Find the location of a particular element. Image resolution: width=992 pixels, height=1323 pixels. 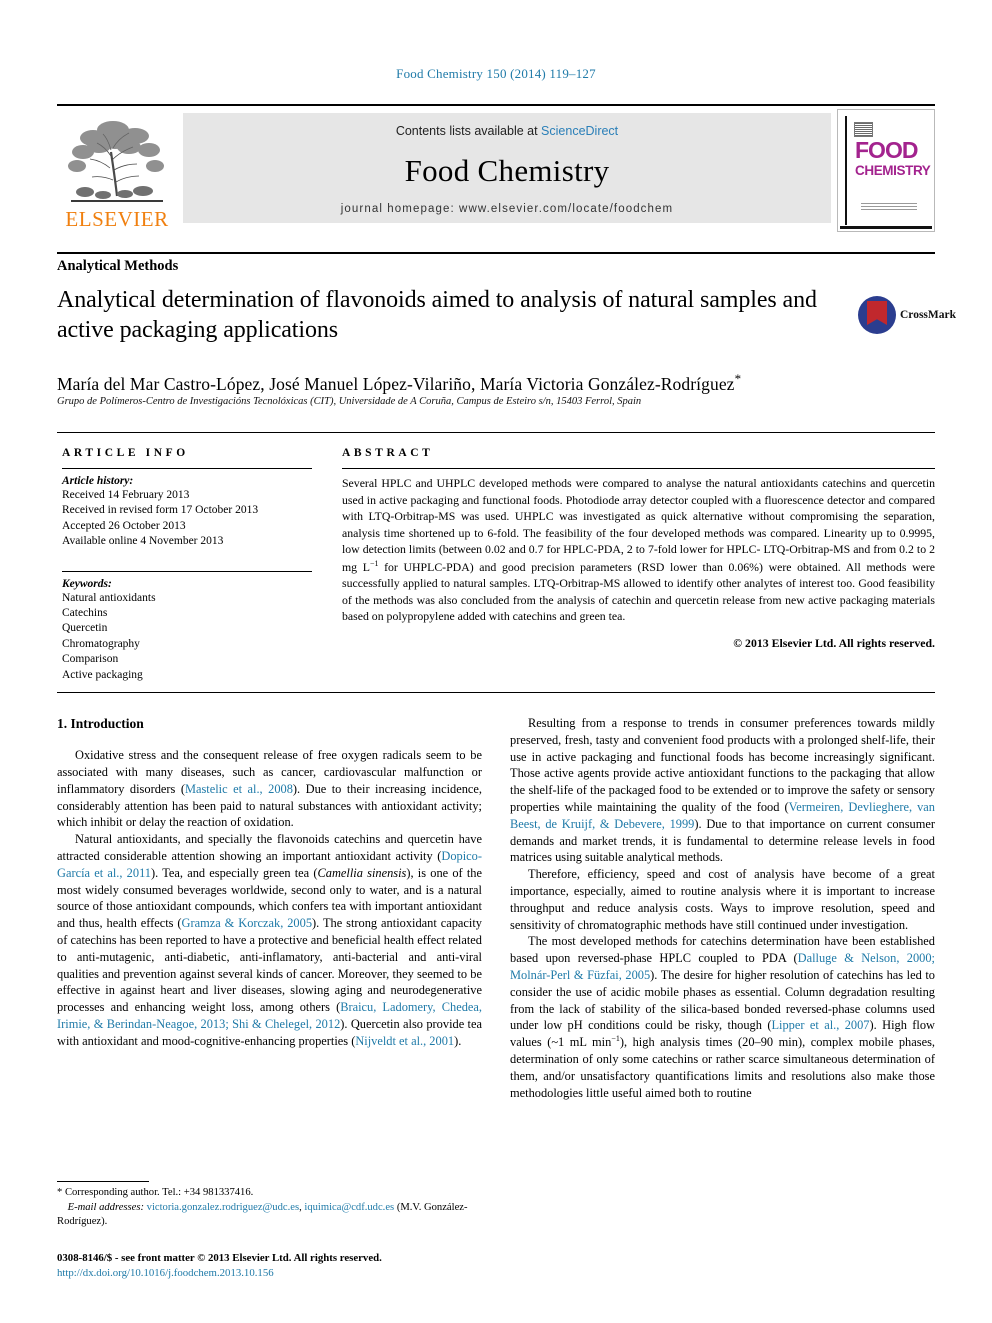

cover-footer-lines is located at coordinates (889, 207).